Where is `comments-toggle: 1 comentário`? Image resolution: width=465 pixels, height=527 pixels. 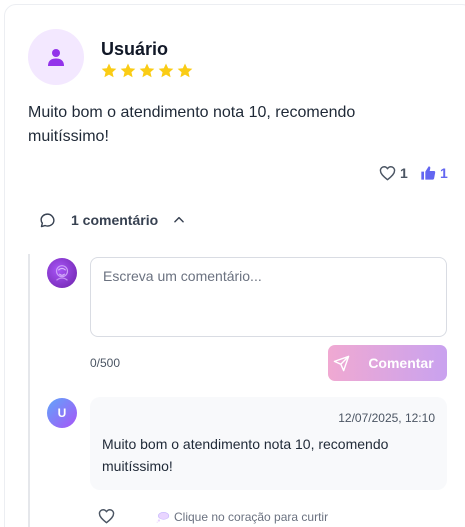
comments-toggle: 1 comentário is located at coordinates (112, 220).